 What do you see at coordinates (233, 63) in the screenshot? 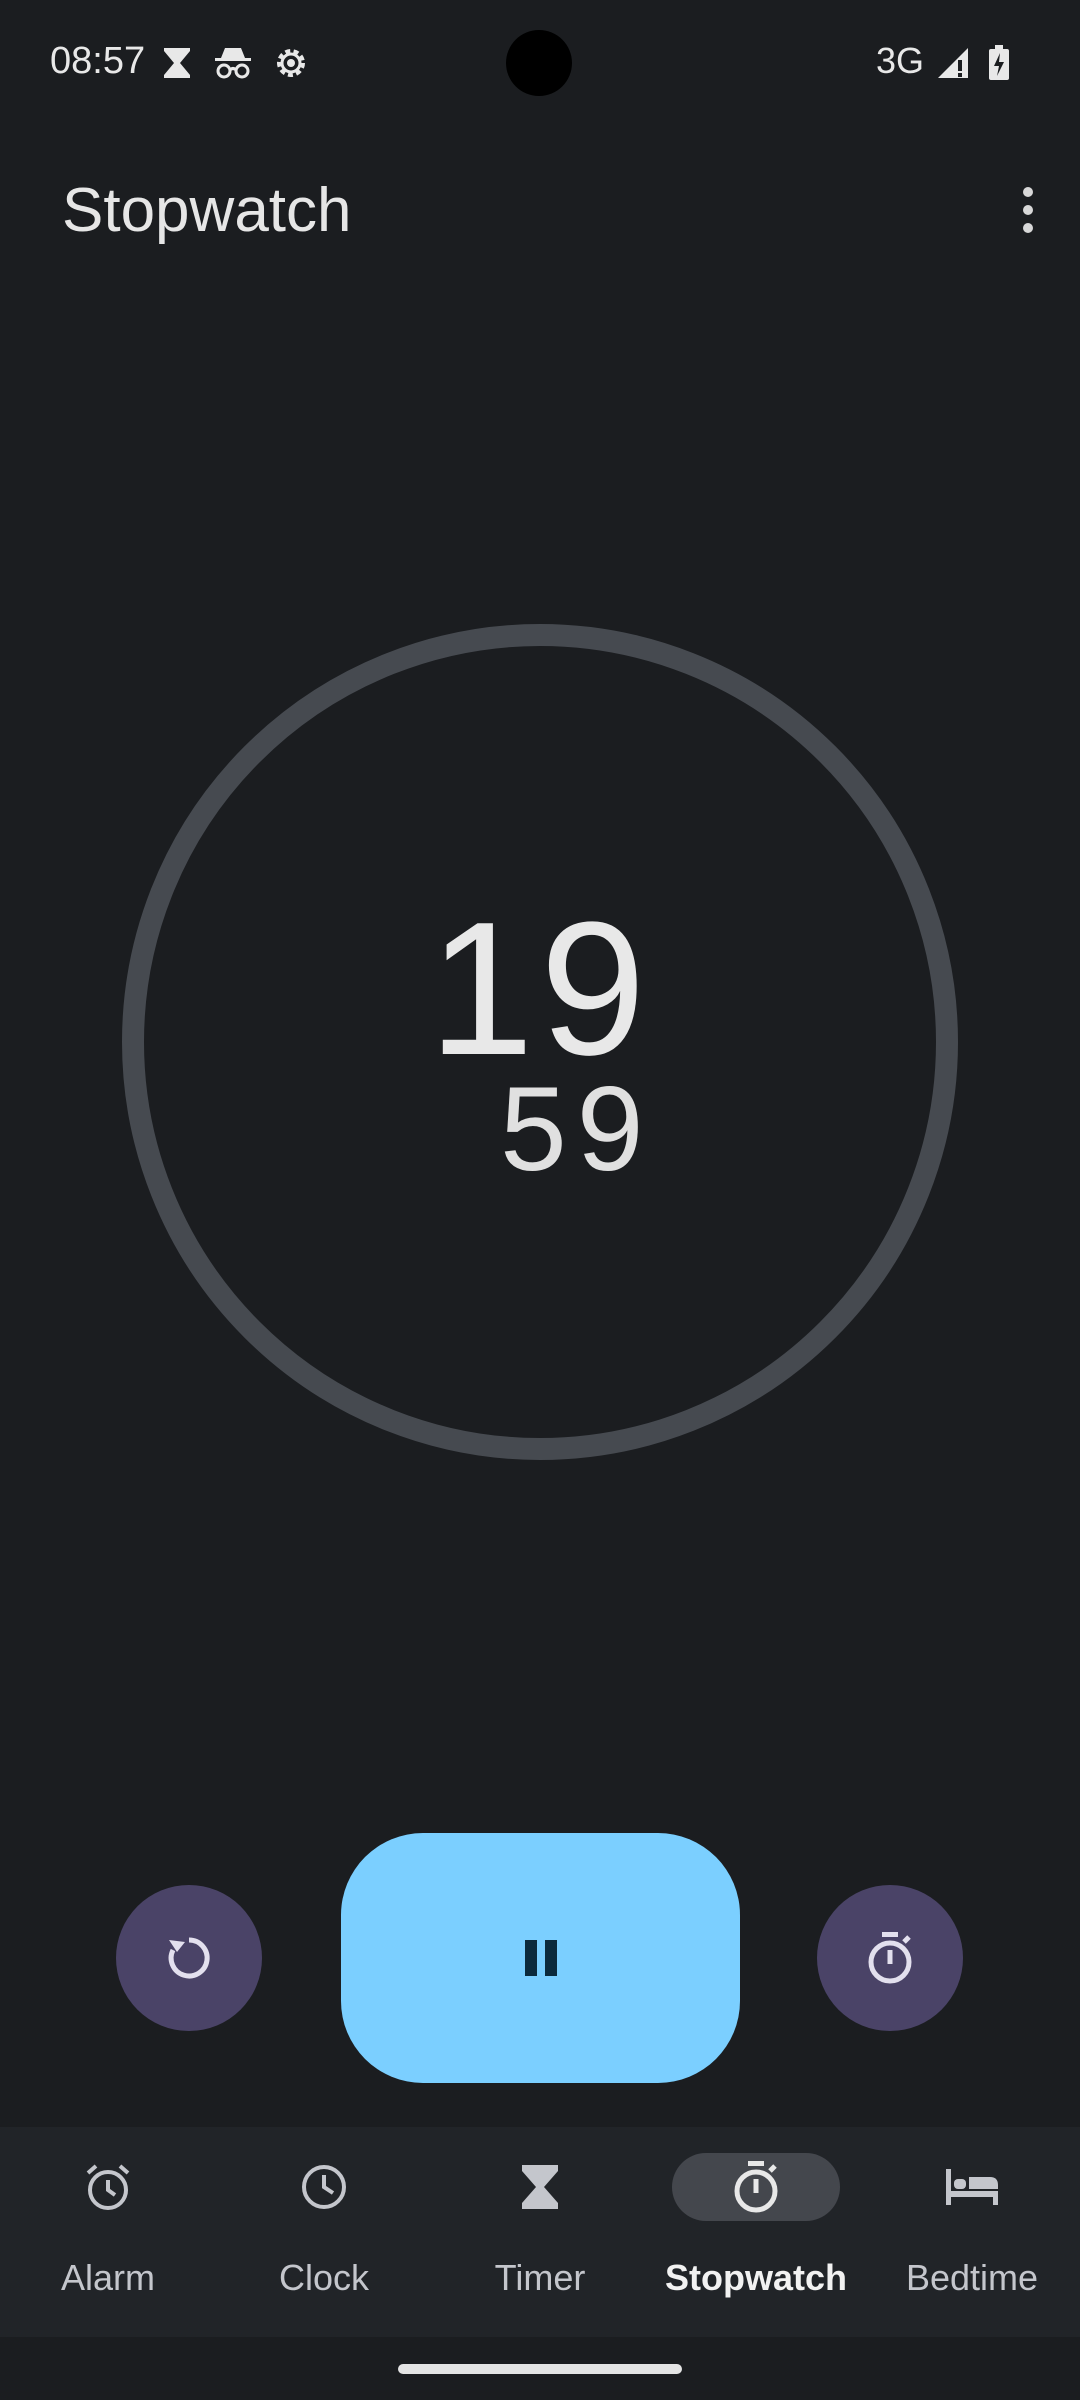
I see `incognito-icon` at bounding box center [233, 63].